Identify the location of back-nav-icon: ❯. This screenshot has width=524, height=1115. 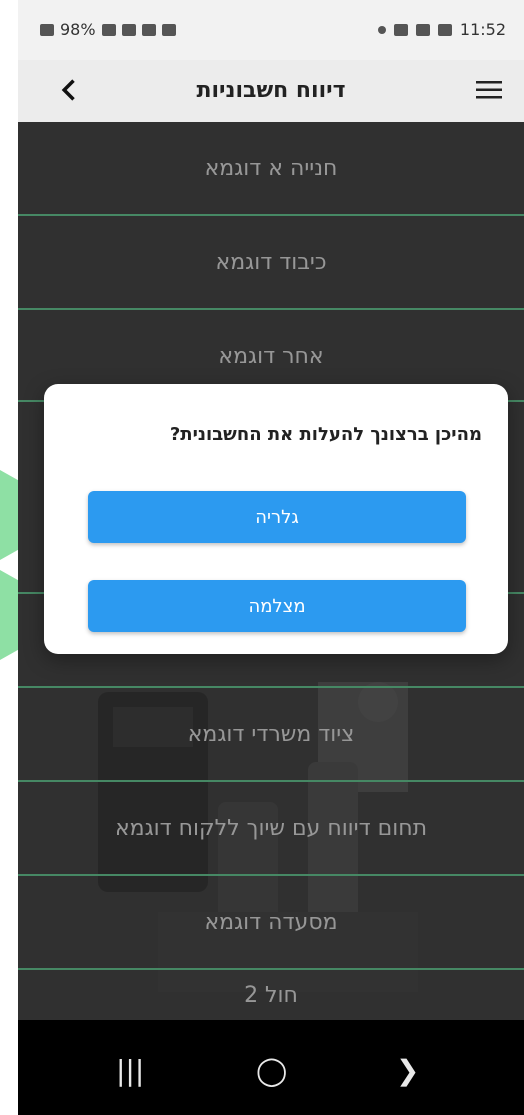
(407, 1070).